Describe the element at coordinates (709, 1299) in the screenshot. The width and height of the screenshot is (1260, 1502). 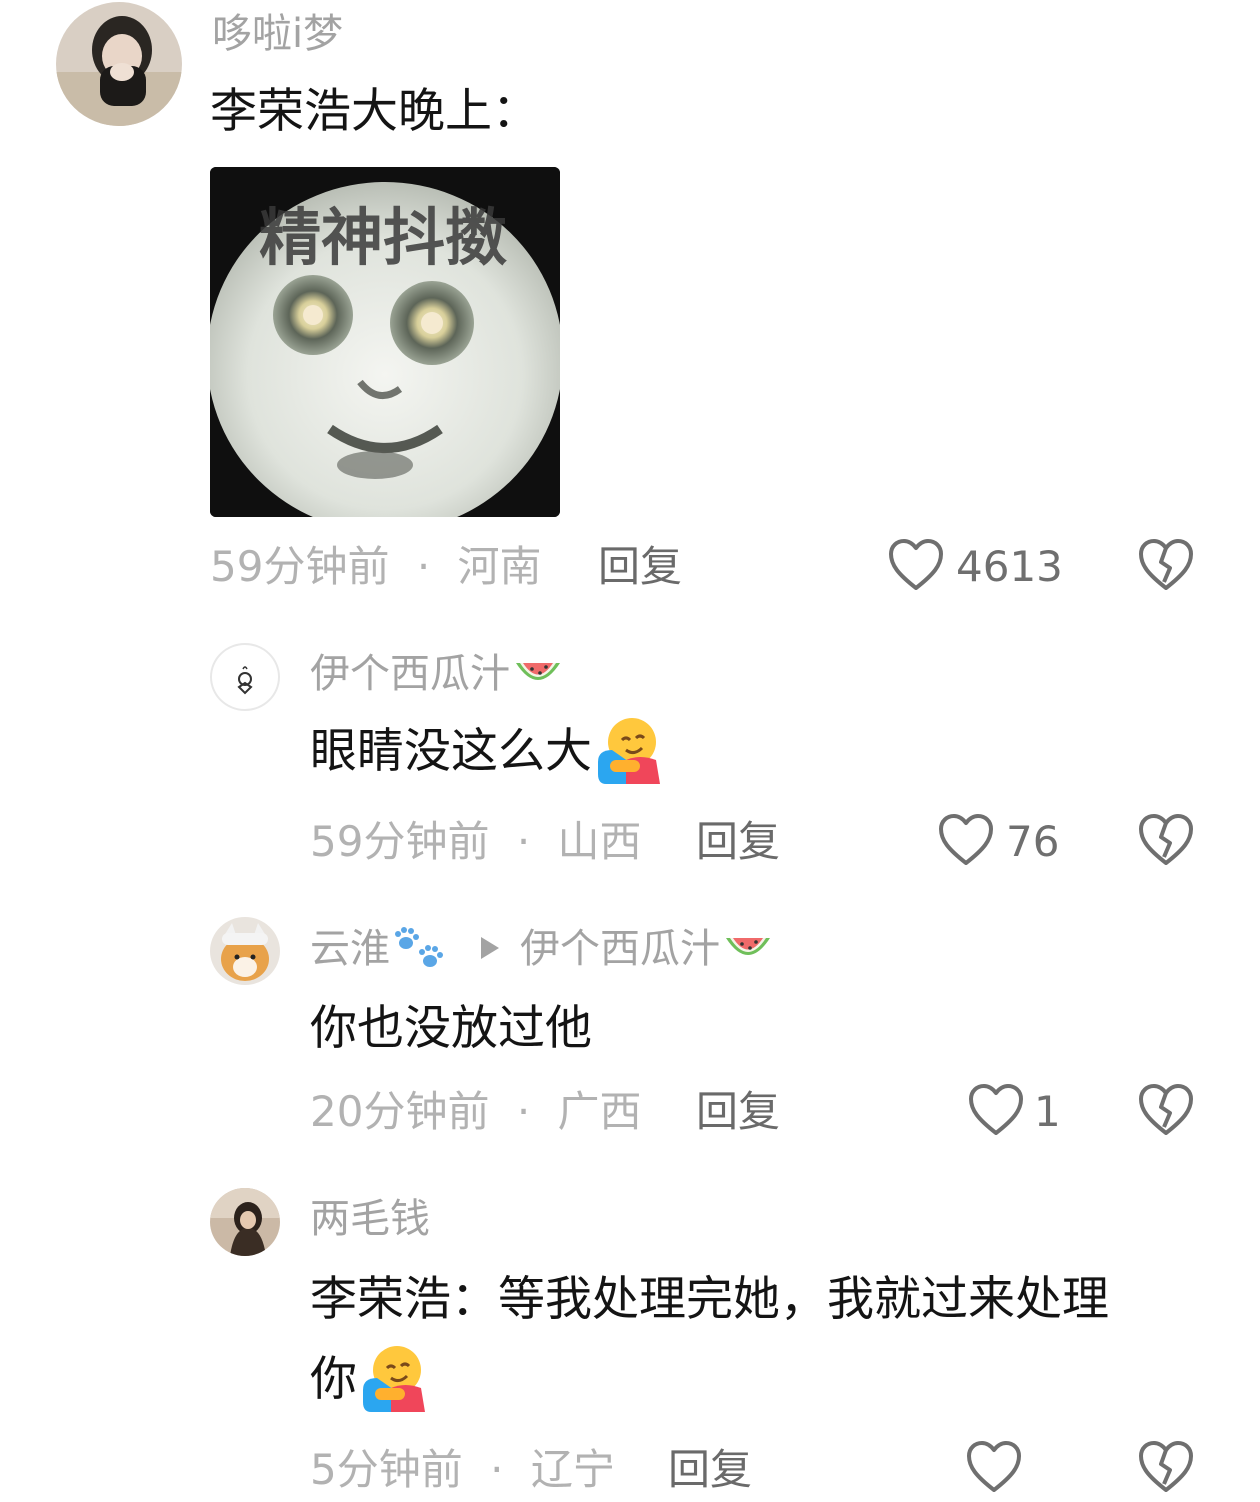
I see `comment-text-line1: 李荣浩：等我处理完她，我就过来处理` at that location.